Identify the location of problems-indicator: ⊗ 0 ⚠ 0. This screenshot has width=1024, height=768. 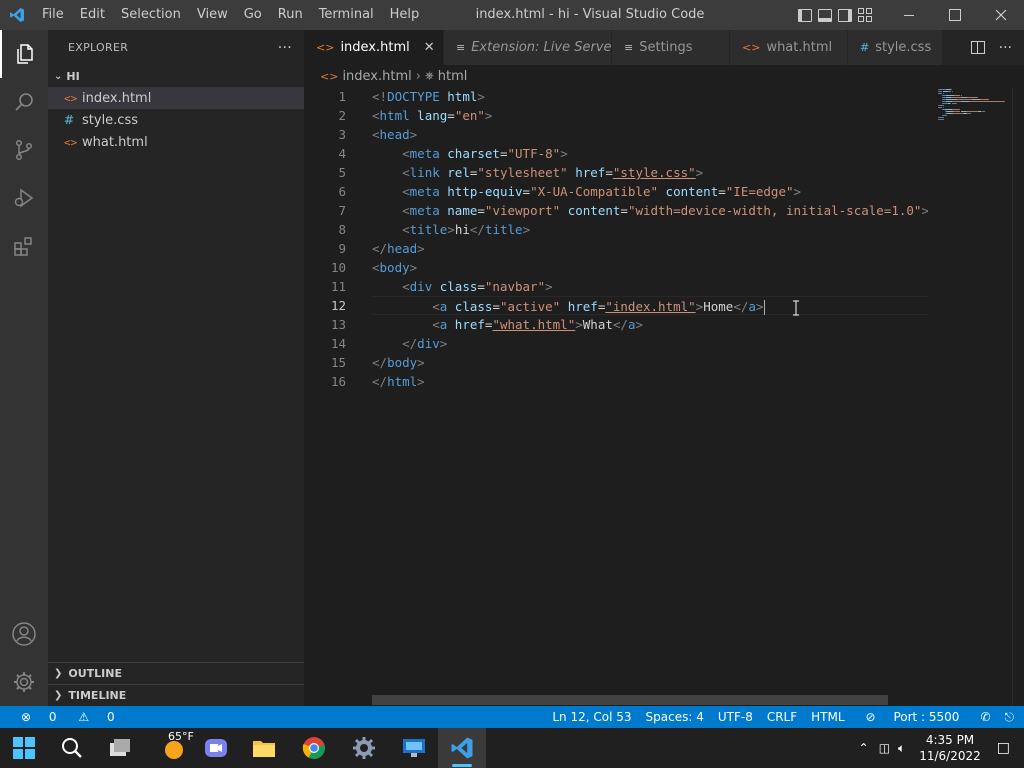
(64, 717).